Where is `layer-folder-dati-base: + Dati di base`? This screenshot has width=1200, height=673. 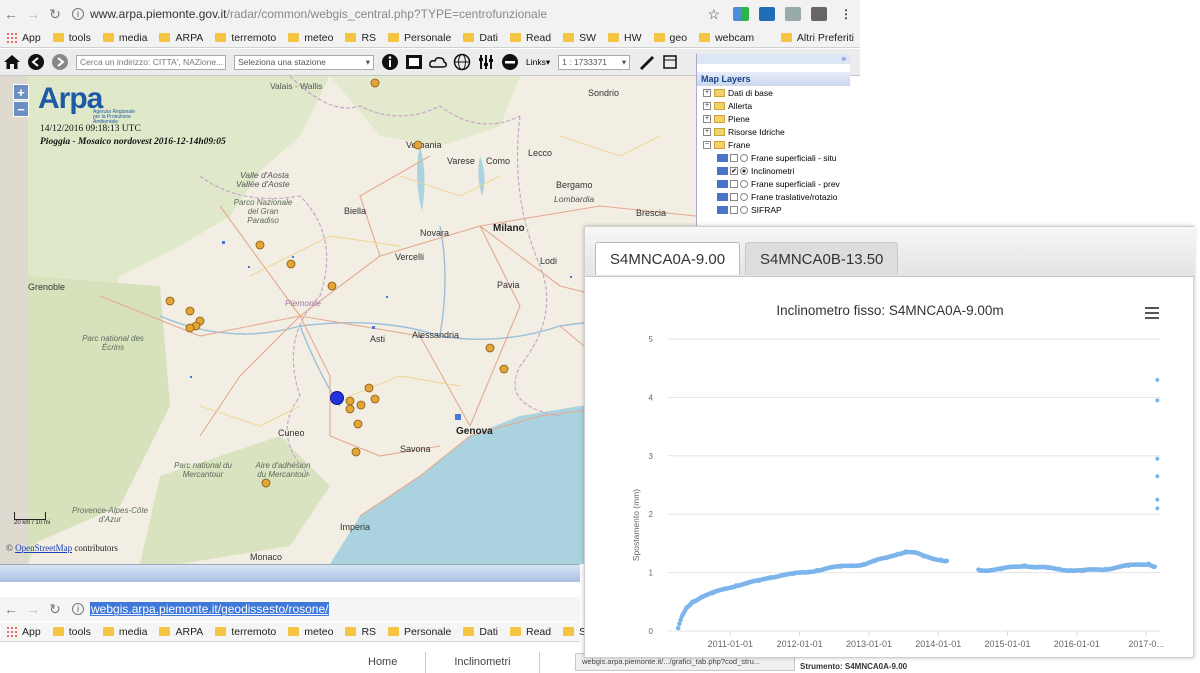
layer-folder-dati-base: + Dati di base is located at coordinates (773, 92).